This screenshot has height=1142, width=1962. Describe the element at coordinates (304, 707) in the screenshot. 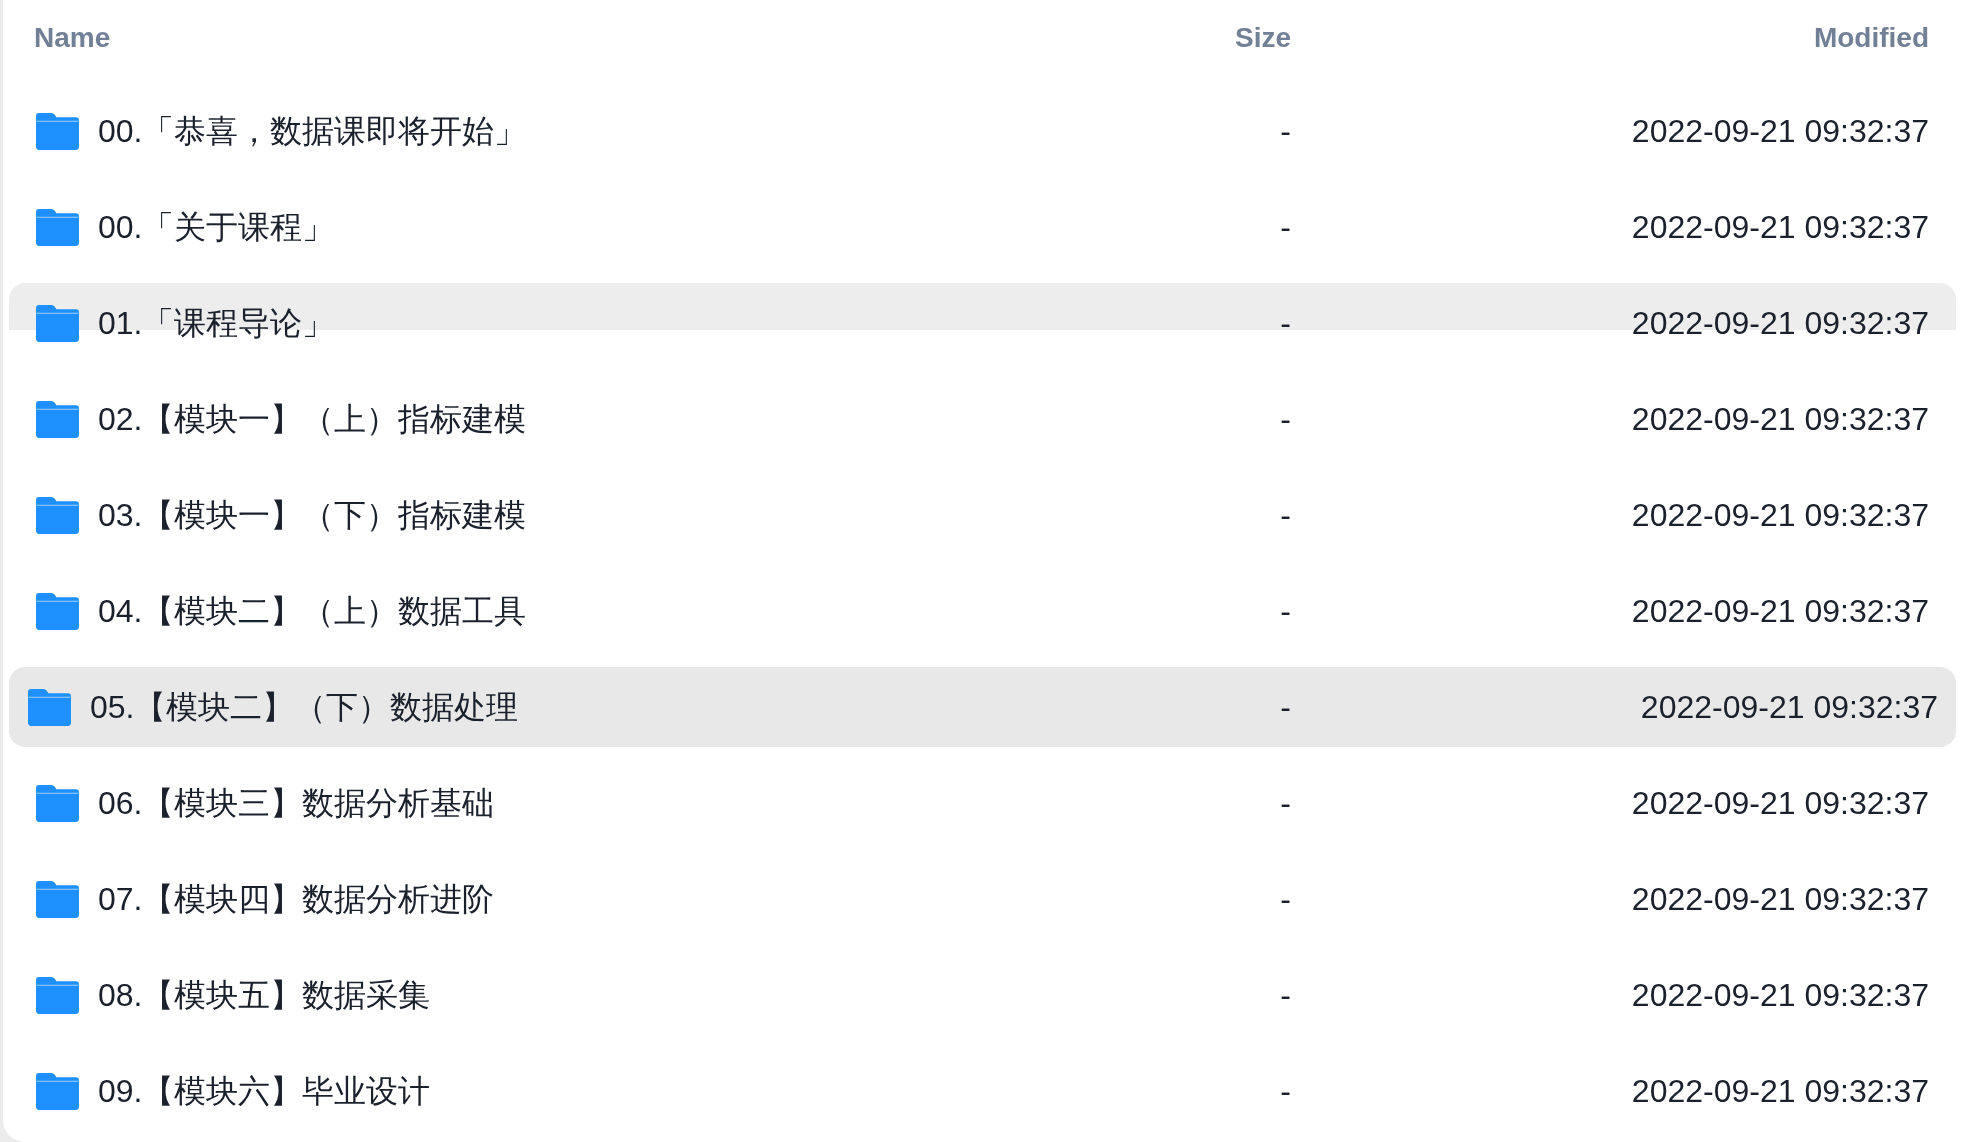

I see `folder-name: 05.【模块二】（下）数据处理` at that location.